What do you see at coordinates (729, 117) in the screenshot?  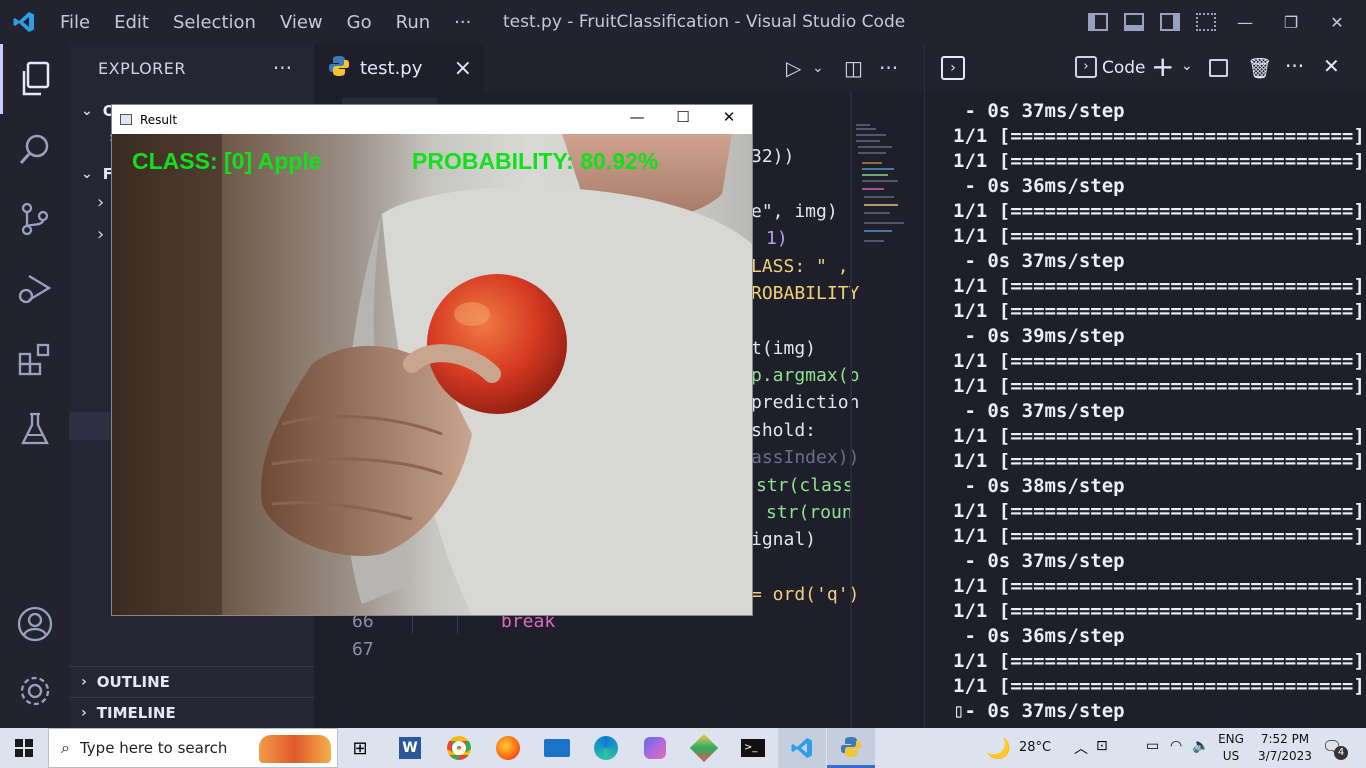 I see `result-close-icon: ✕` at bounding box center [729, 117].